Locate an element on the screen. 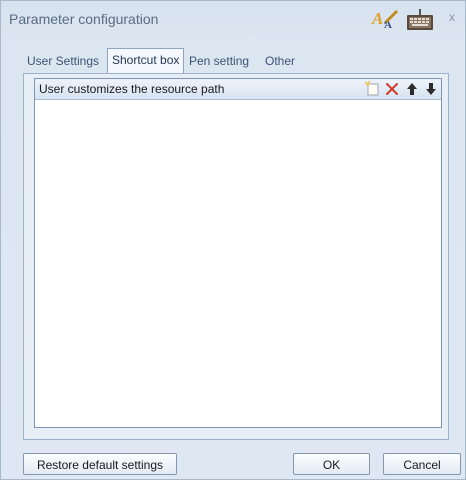  tab-pen-setting: Pen setting is located at coordinates (219, 61).